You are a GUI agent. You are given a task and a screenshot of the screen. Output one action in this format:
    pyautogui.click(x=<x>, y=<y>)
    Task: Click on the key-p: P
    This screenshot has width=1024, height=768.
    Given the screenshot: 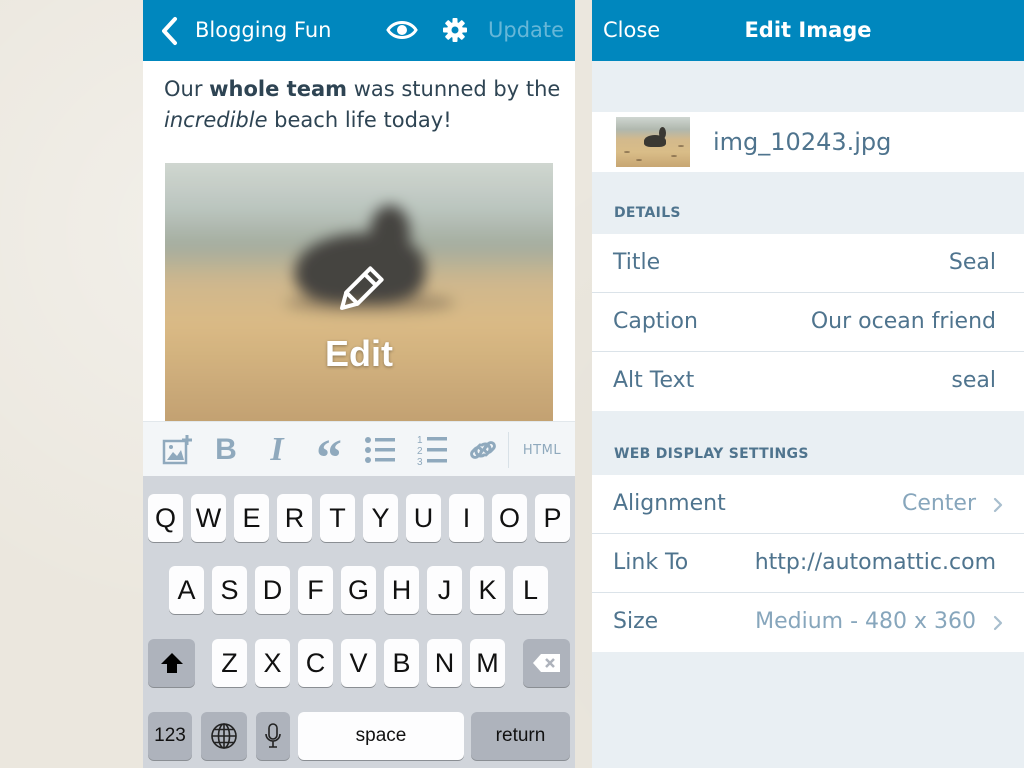 What is the action you would take?
    pyautogui.click(x=552, y=518)
    